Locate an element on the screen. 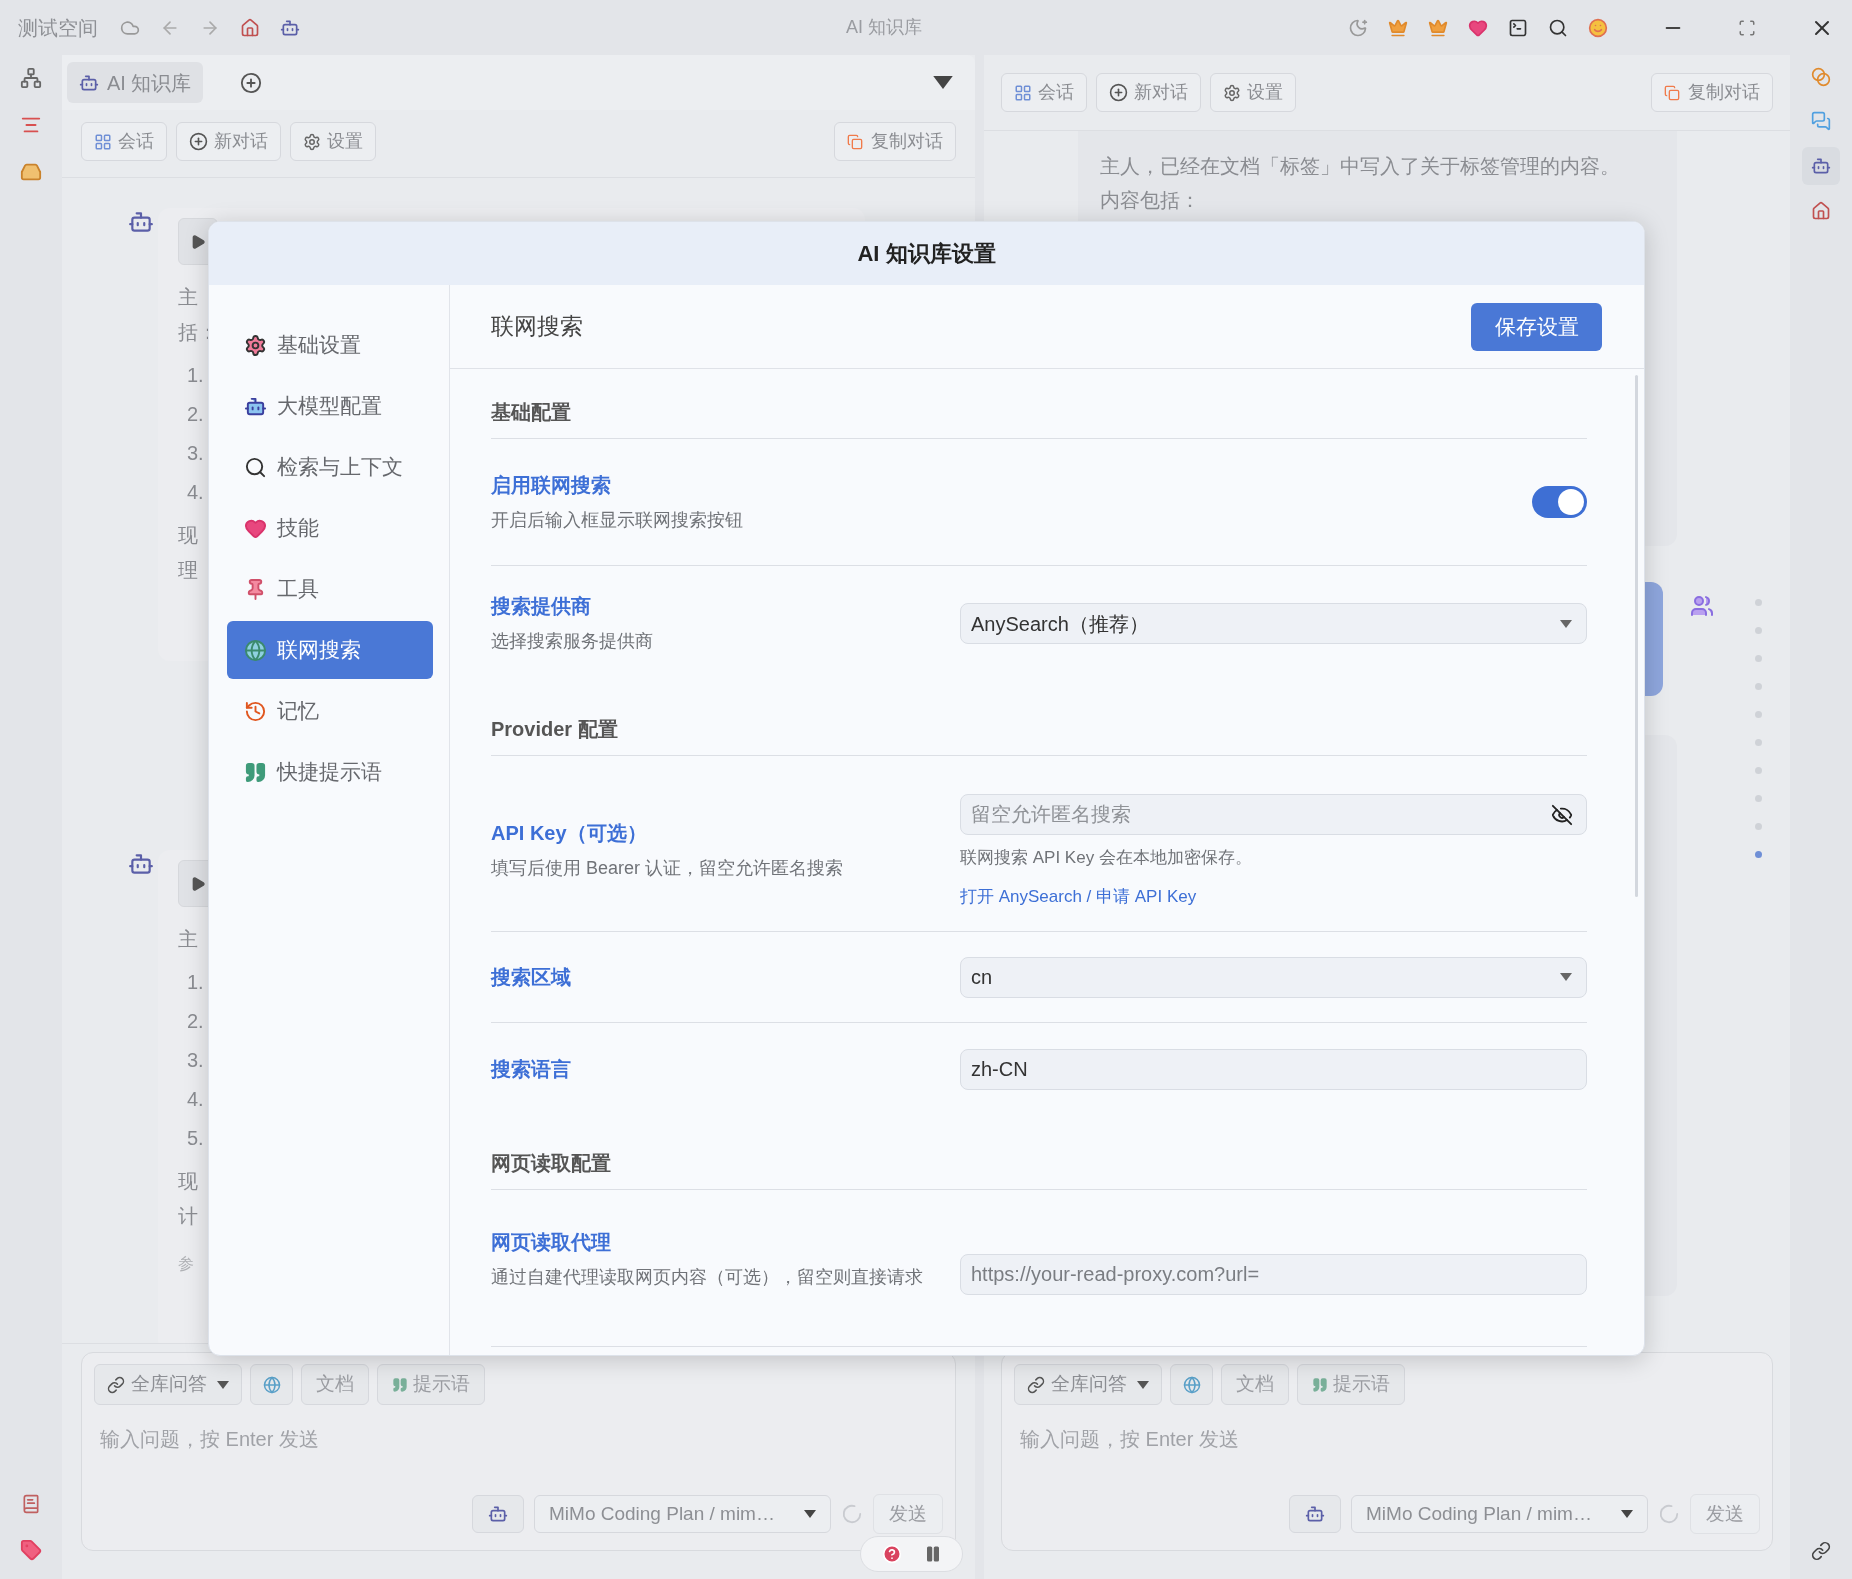 This screenshot has width=1852, height=1579. setting-label: API Key（可选） is located at coordinates (569, 833).